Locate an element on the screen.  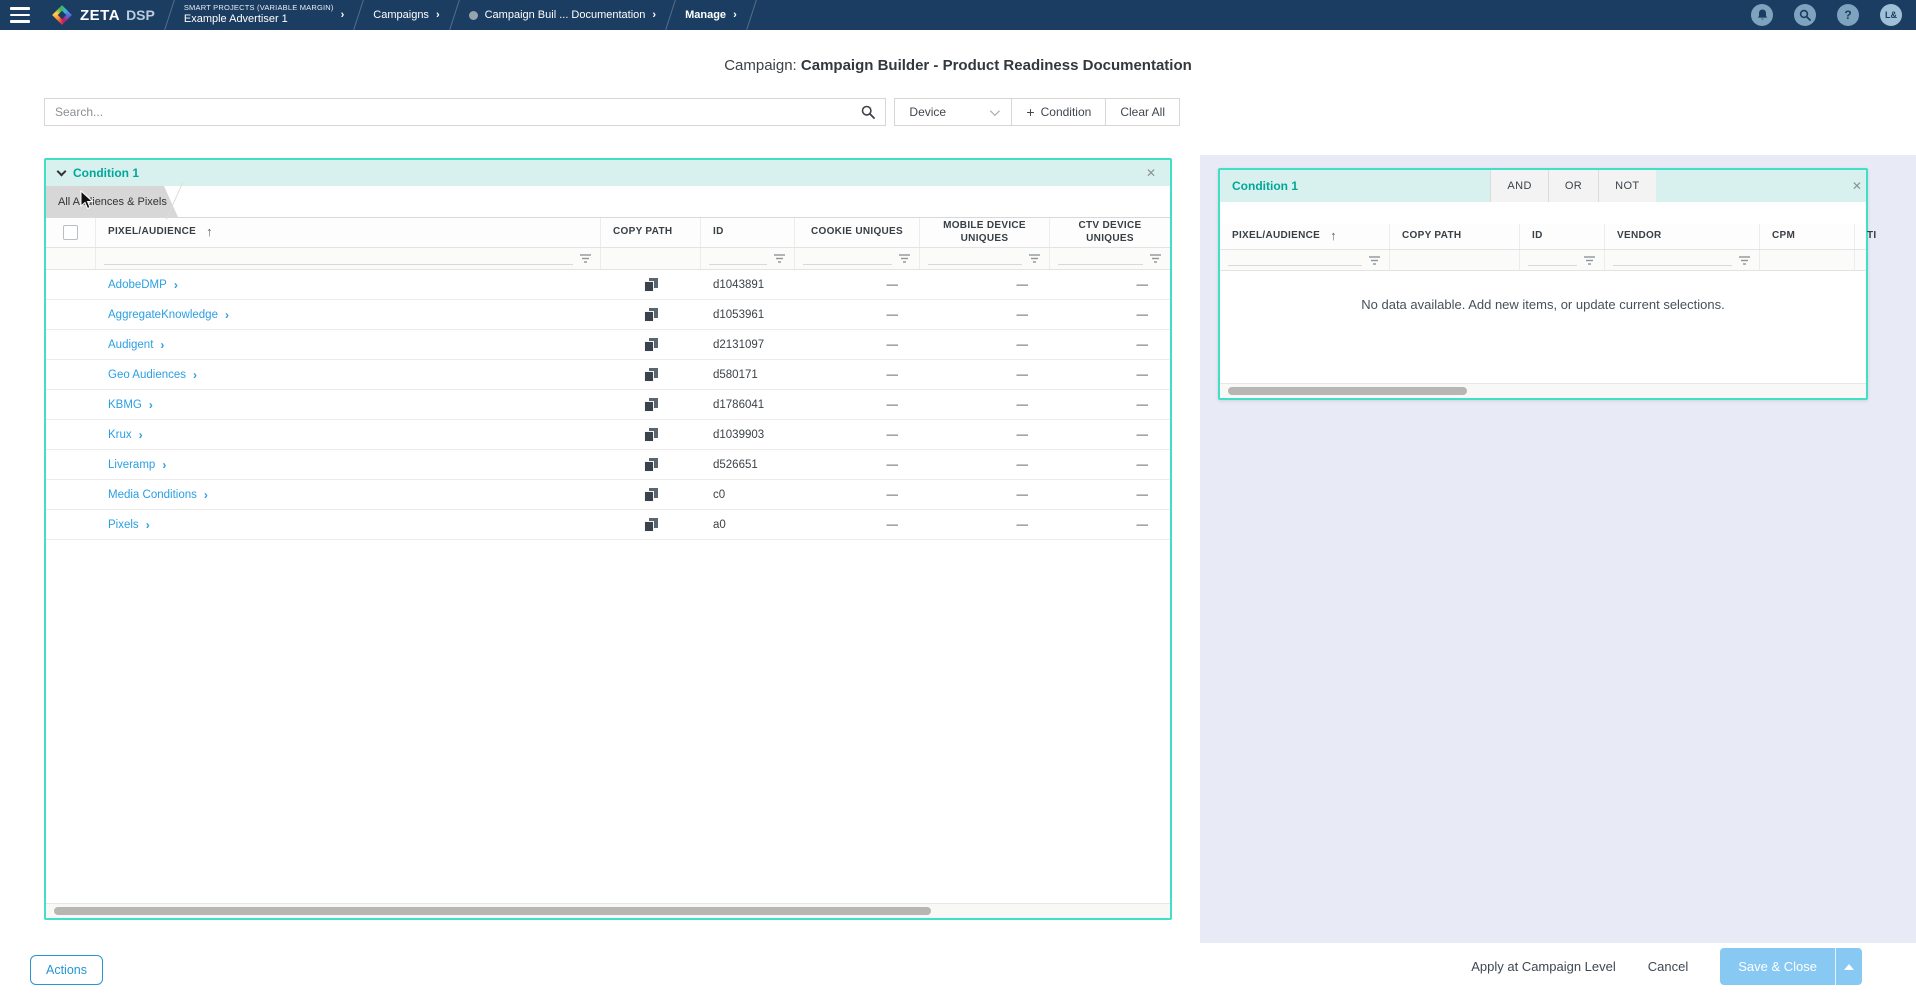
filter-input-mobile-uniques is located at coordinates (975, 259).